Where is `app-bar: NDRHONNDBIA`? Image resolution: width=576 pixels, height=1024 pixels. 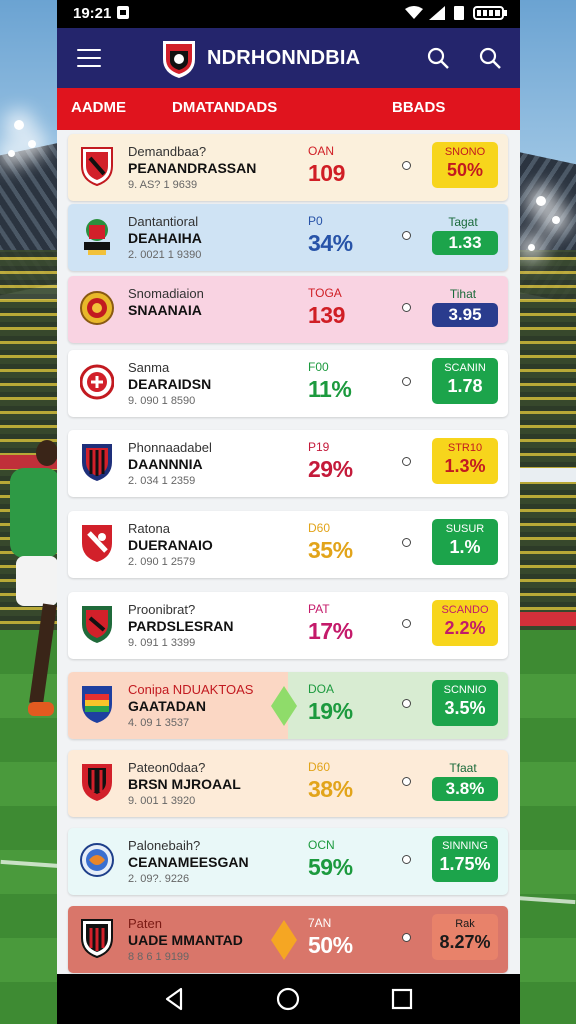
app-bar: NDRHONNDBIA is located at coordinates (288, 58).